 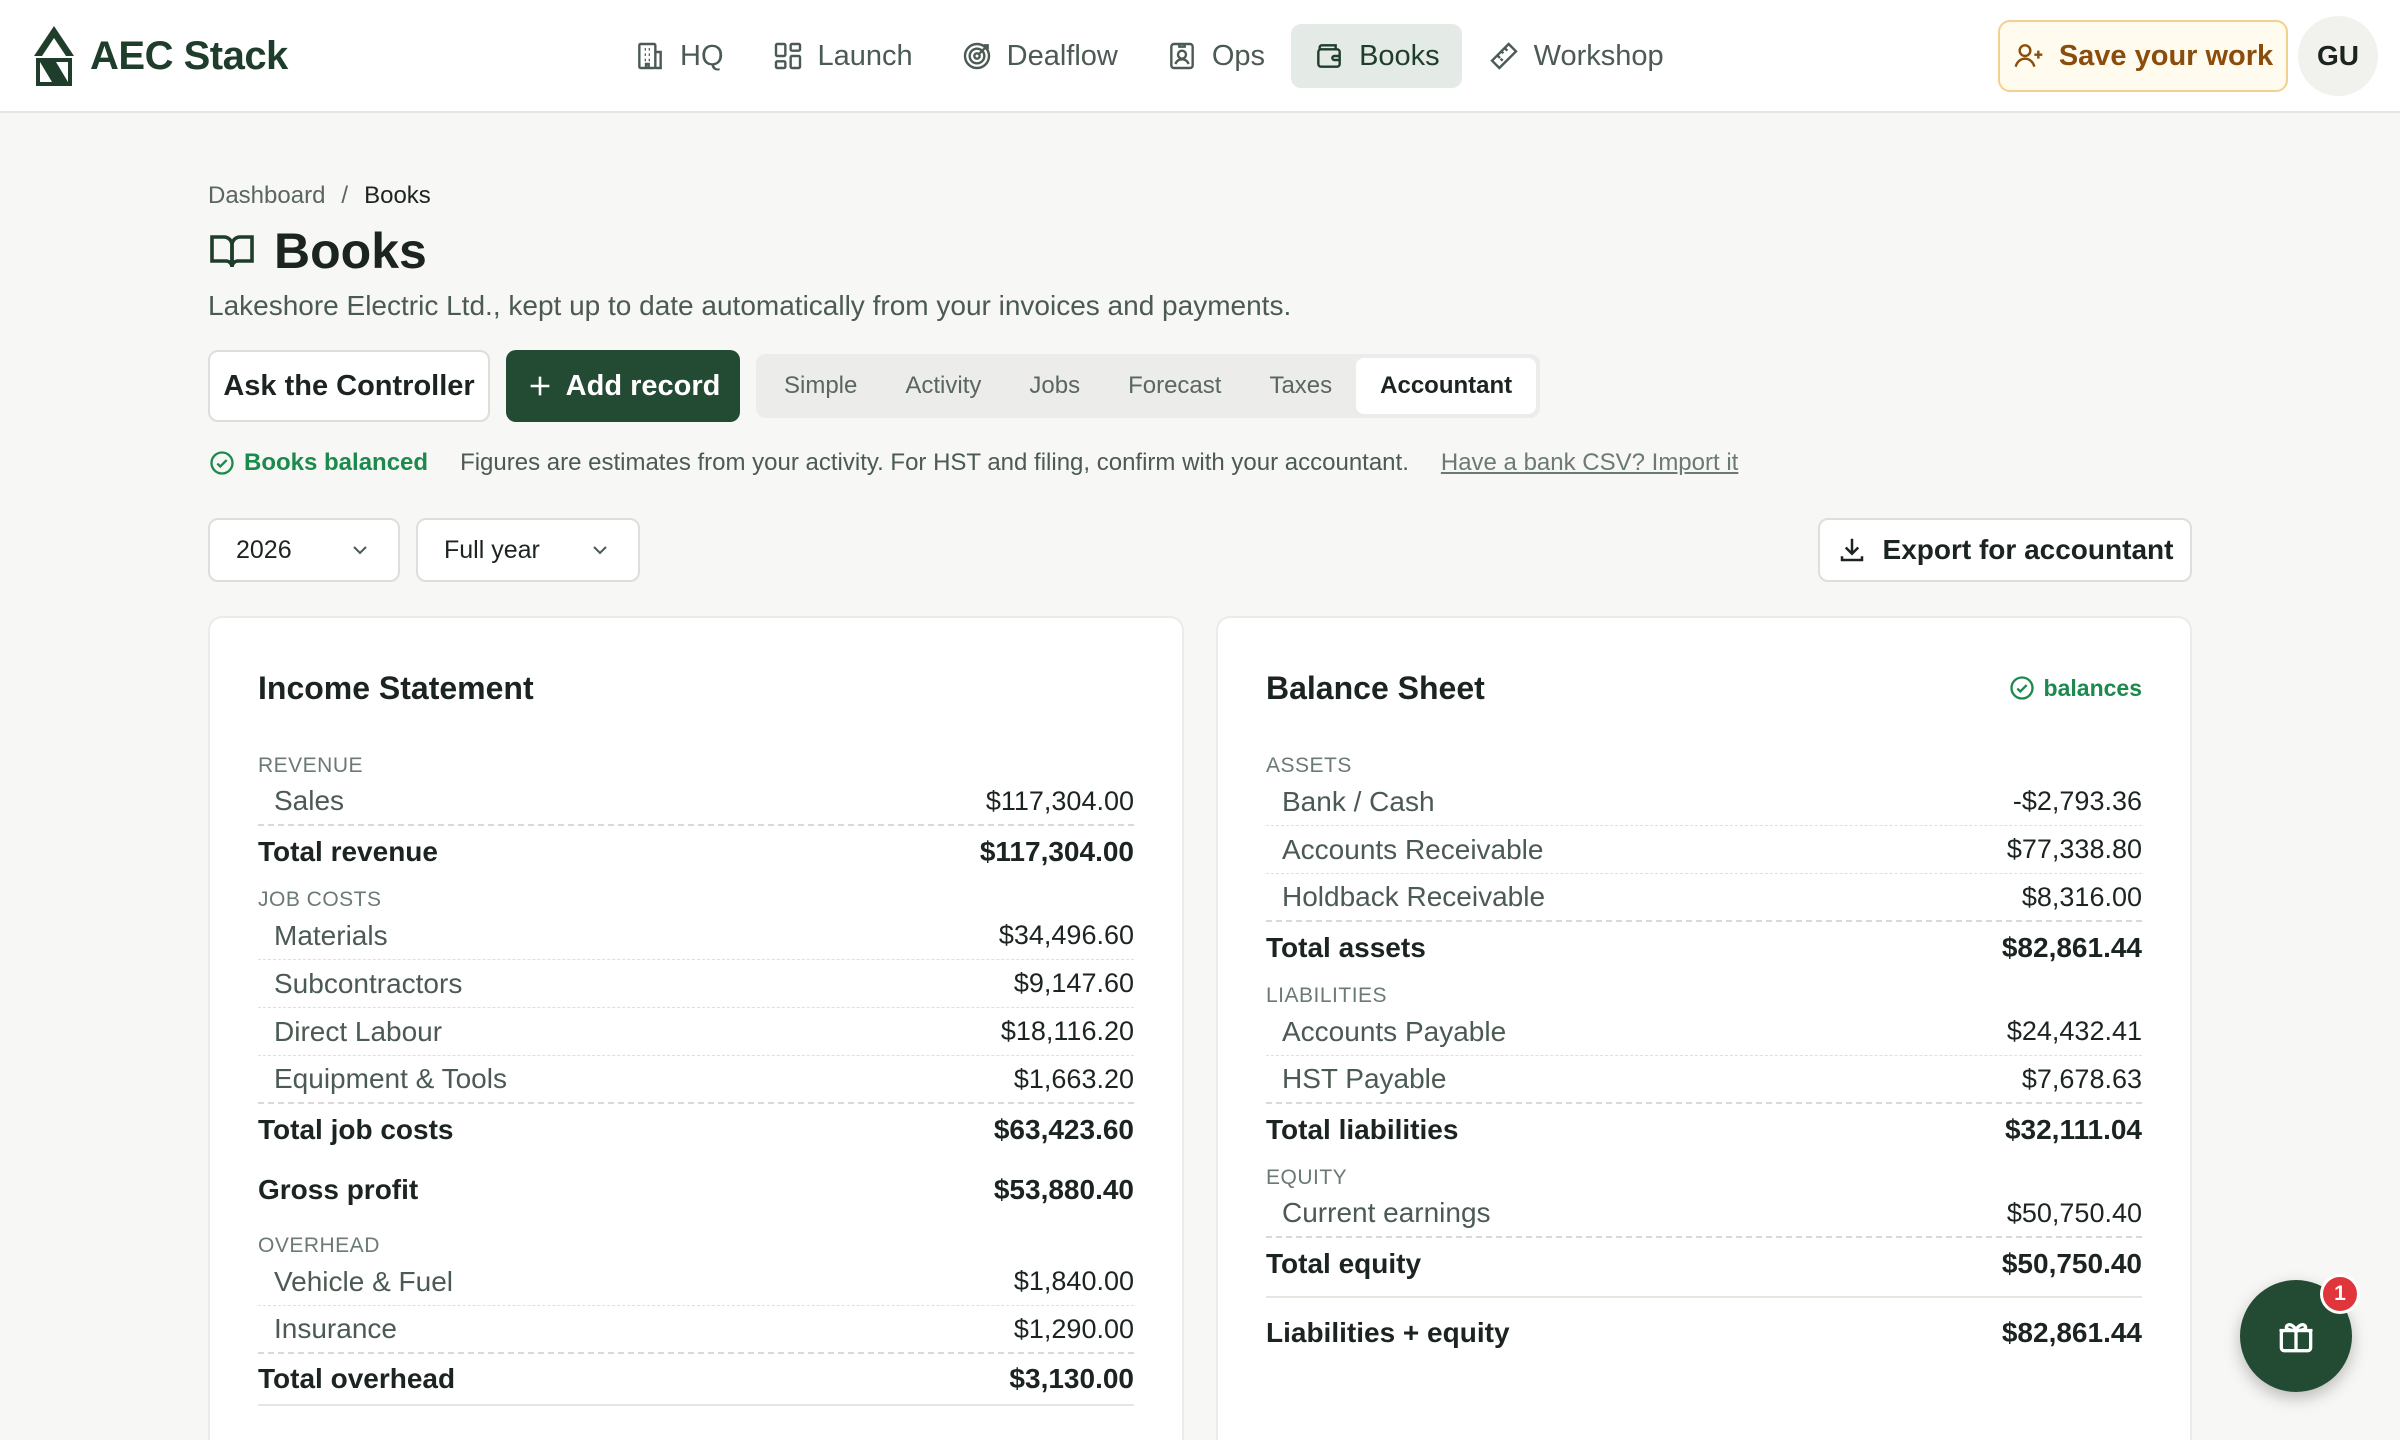 What do you see at coordinates (397, 195) in the screenshot?
I see `breadcrumb-current: Books` at bounding box center [397, 195].